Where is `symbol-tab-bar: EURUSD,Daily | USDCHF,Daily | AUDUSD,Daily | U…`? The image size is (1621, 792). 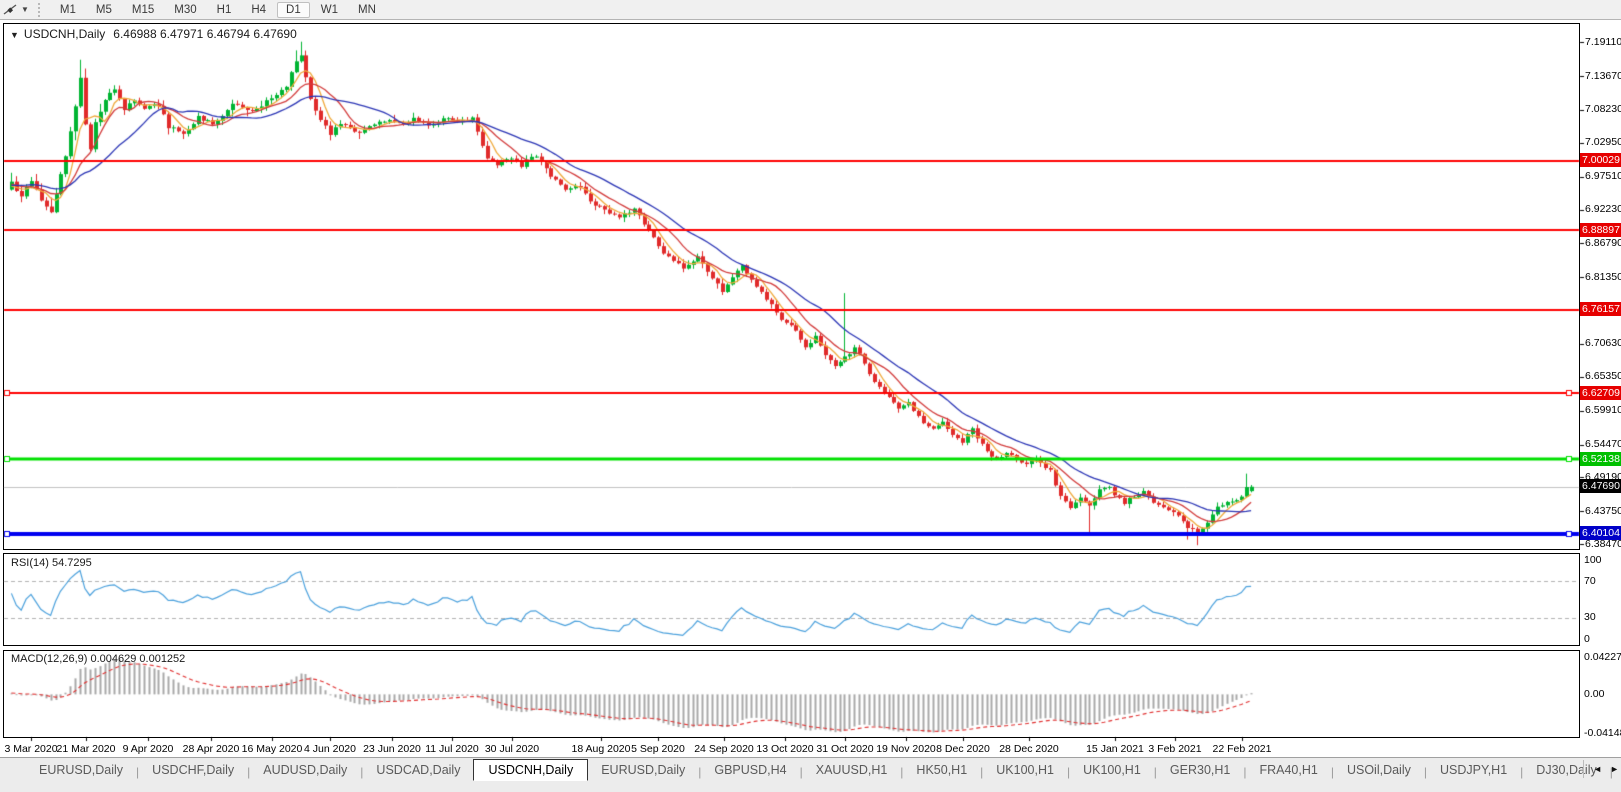
symbol-tab-bar: EURUSD,Daily | USDCHF,Daily | AUDUSD,Daily | U… is located at coordinates (810, 774).